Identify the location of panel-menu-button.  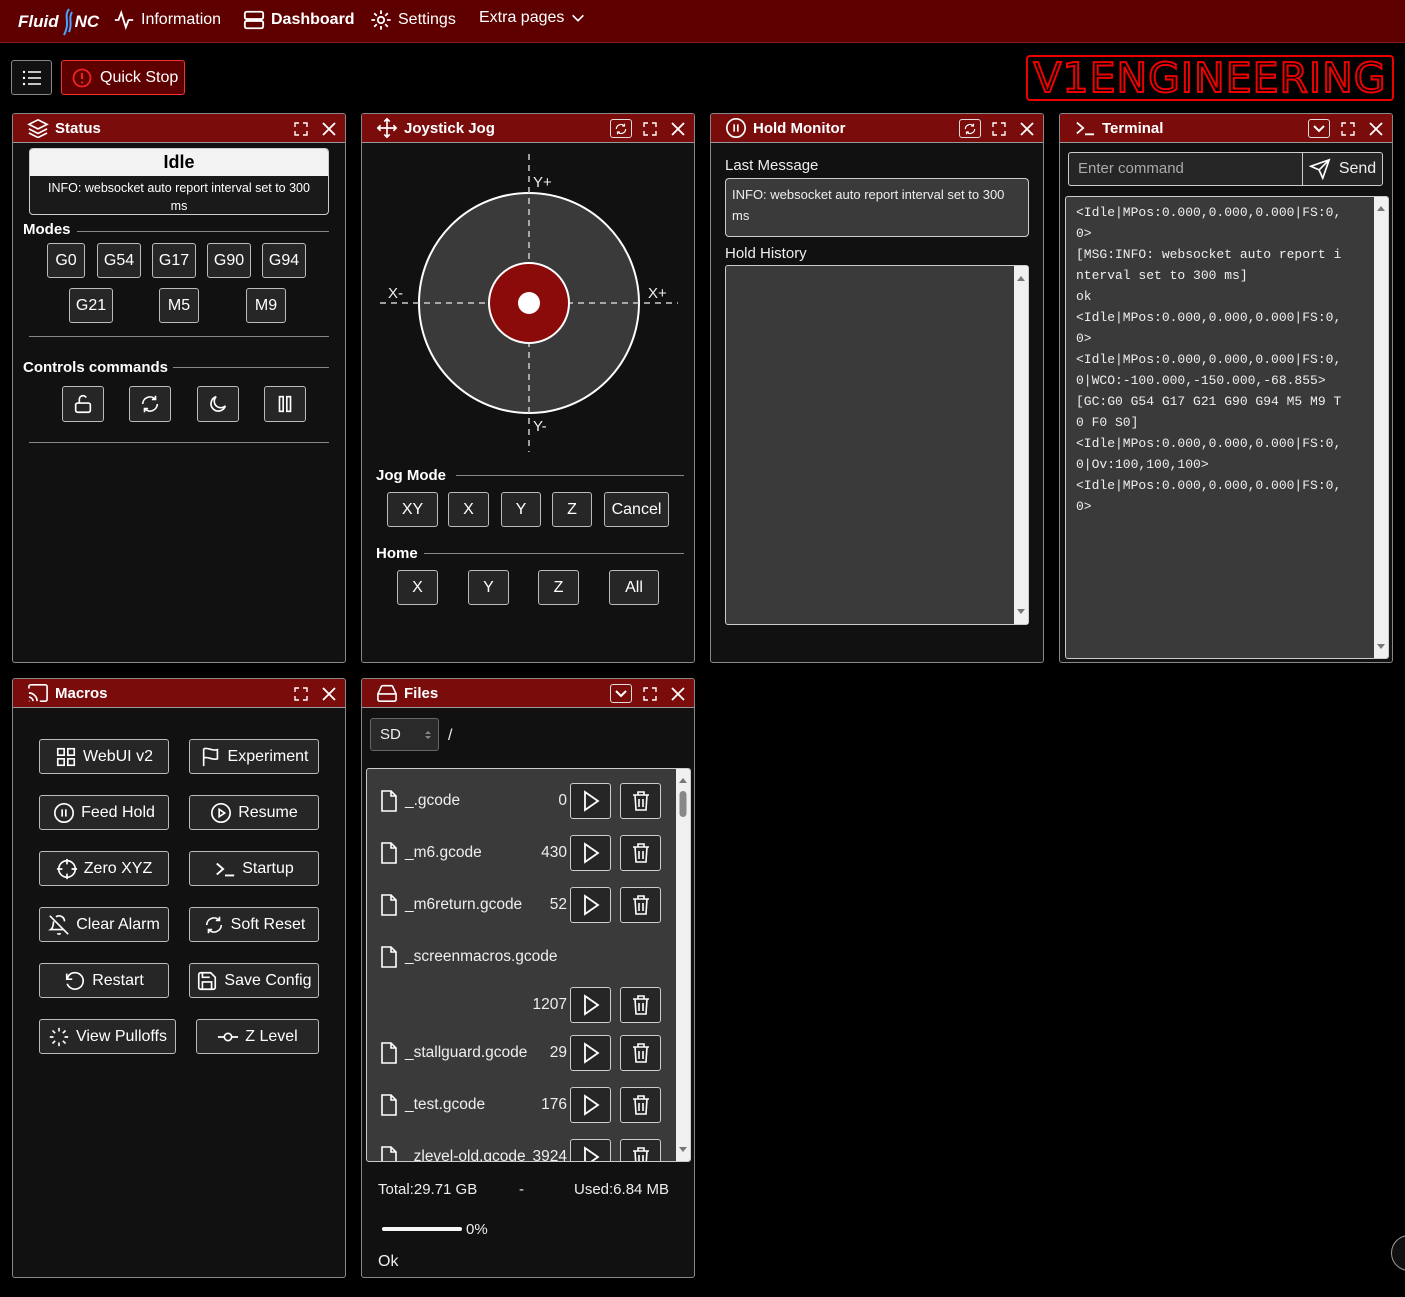
(31, 77).